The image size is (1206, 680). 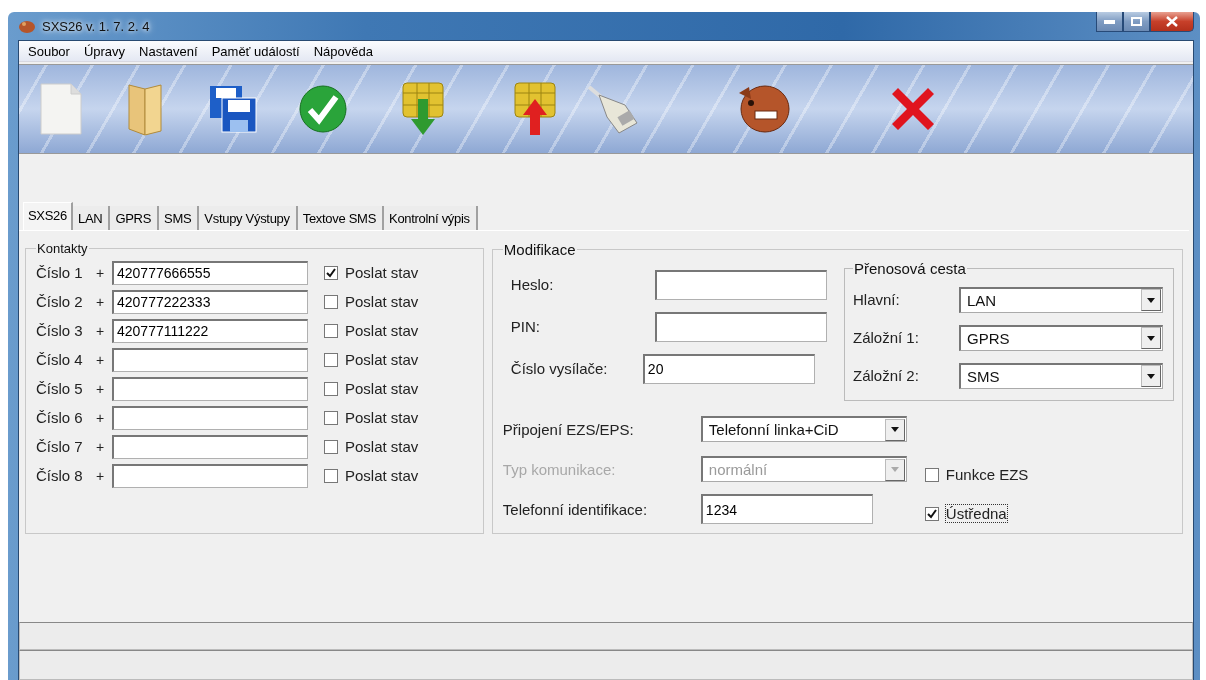 I want to click on chip-upload-icon, so click(x=535, y=109).